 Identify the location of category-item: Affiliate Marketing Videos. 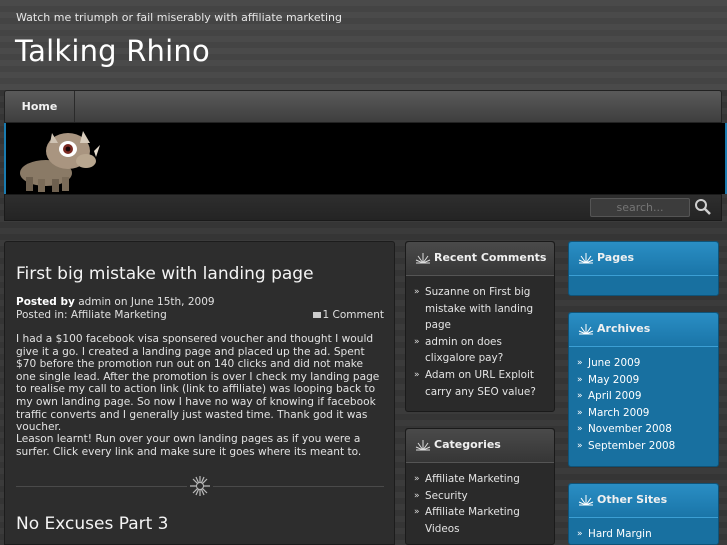
(481, 520).